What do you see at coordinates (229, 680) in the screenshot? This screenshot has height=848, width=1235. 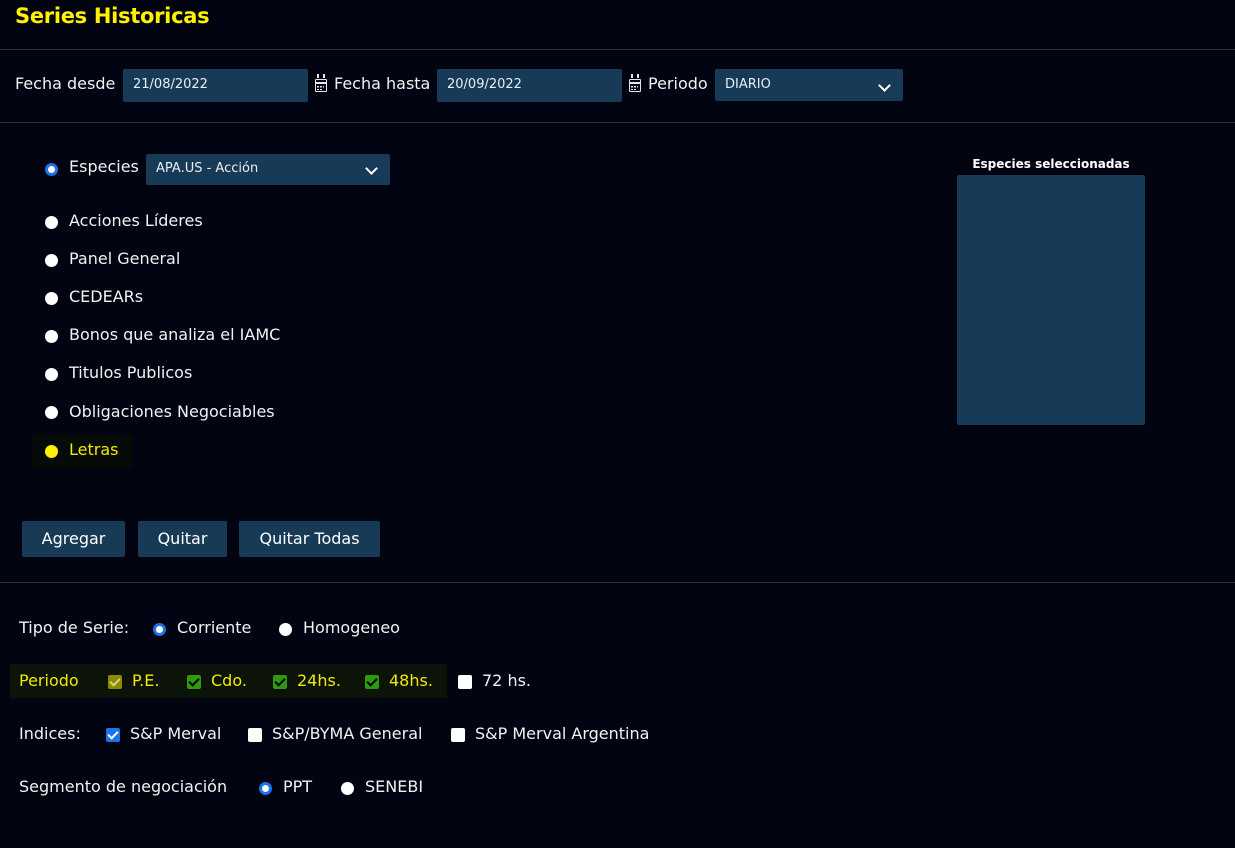 I see `option-label: Cdo.` at bounding box center [229, 680].